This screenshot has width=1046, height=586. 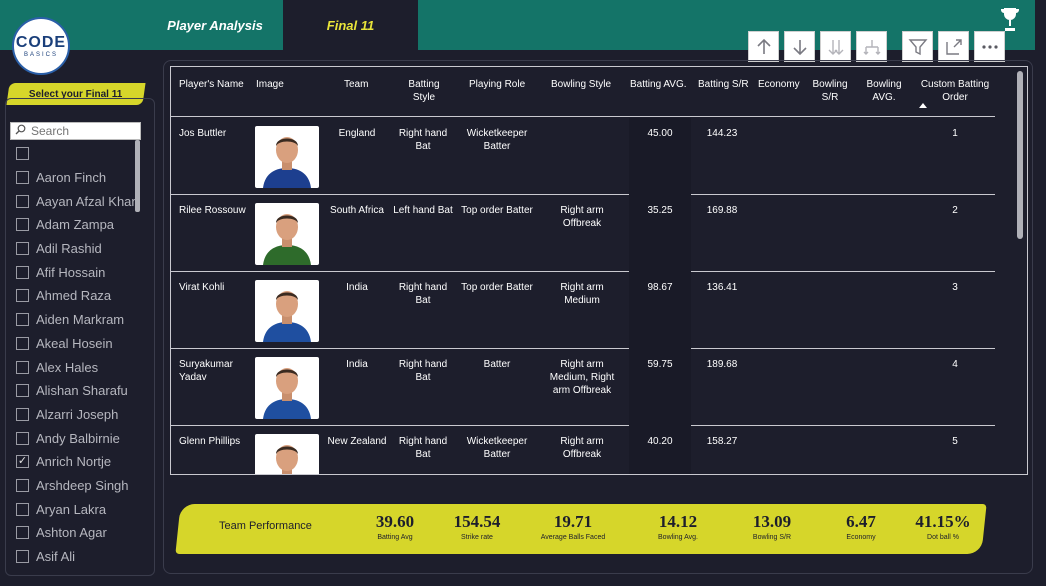 I want to click on cell-bat-sr: 189.68, so click(x=722, y=364).